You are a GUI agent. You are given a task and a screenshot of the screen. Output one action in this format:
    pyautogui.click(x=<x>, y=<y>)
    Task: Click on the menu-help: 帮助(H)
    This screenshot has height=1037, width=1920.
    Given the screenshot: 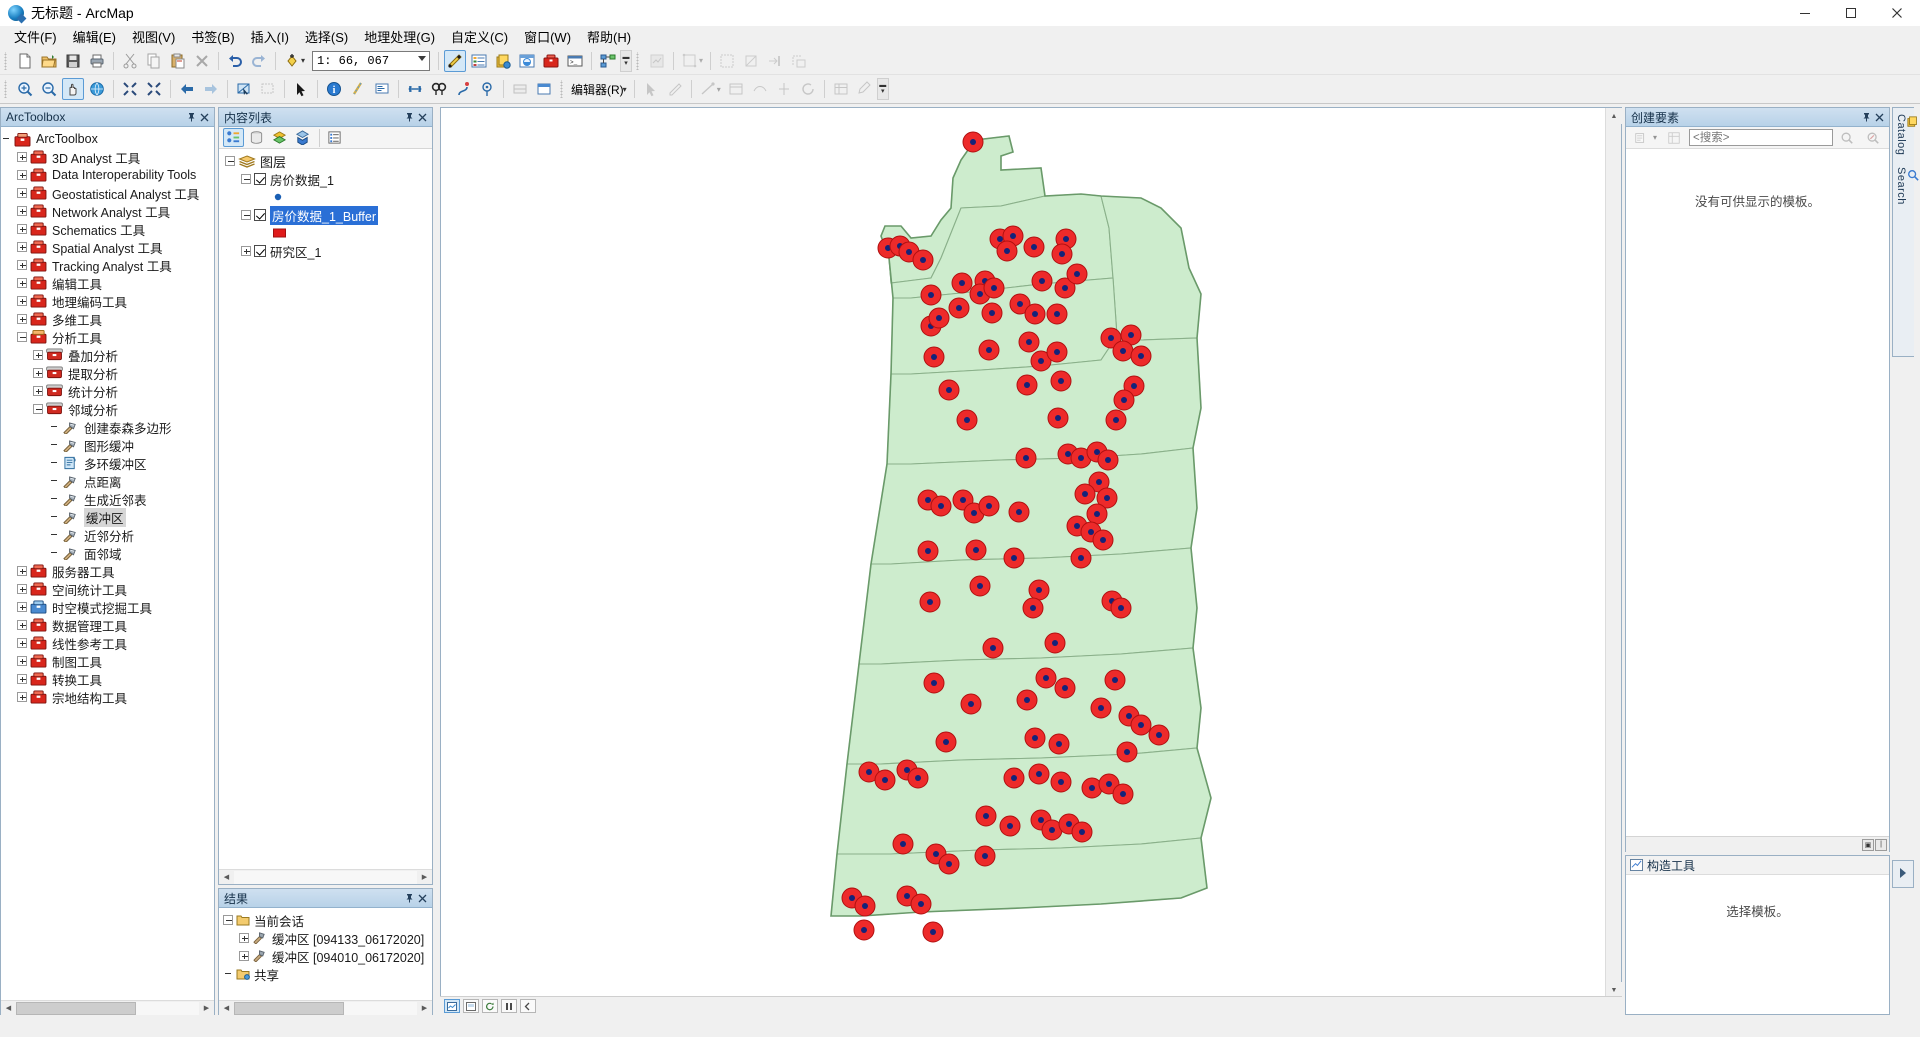 What is the action you would take?
    pyautogui.click(x=609, y=36)
    